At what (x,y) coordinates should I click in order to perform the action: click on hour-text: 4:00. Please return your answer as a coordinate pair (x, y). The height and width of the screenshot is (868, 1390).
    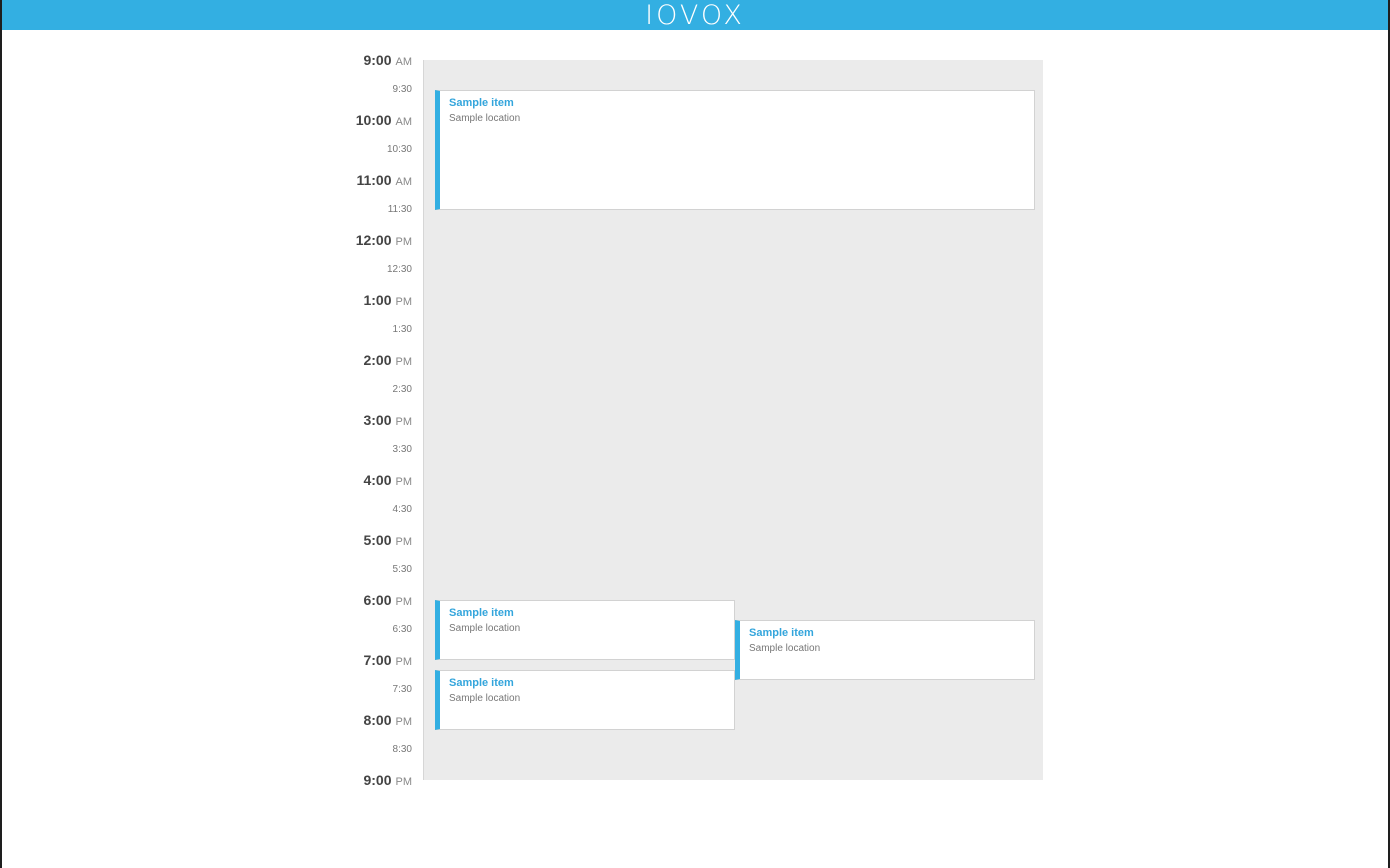
    Looking at the image, I should click on (377, 480).